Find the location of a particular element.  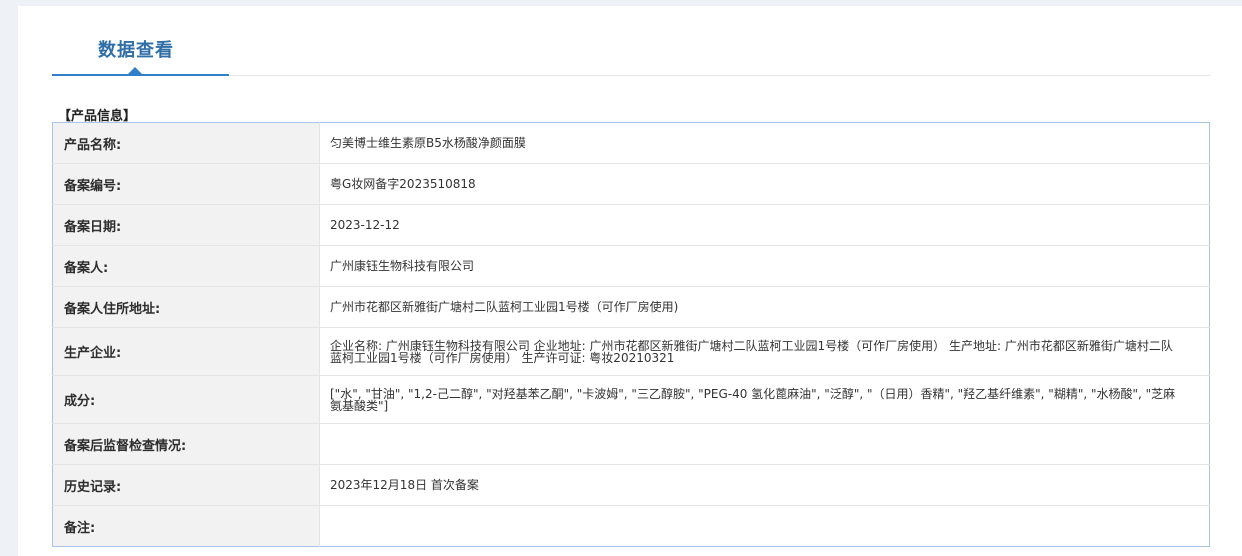

row-label: 备案后监督检查情况: is located at coordinates (186, 444).